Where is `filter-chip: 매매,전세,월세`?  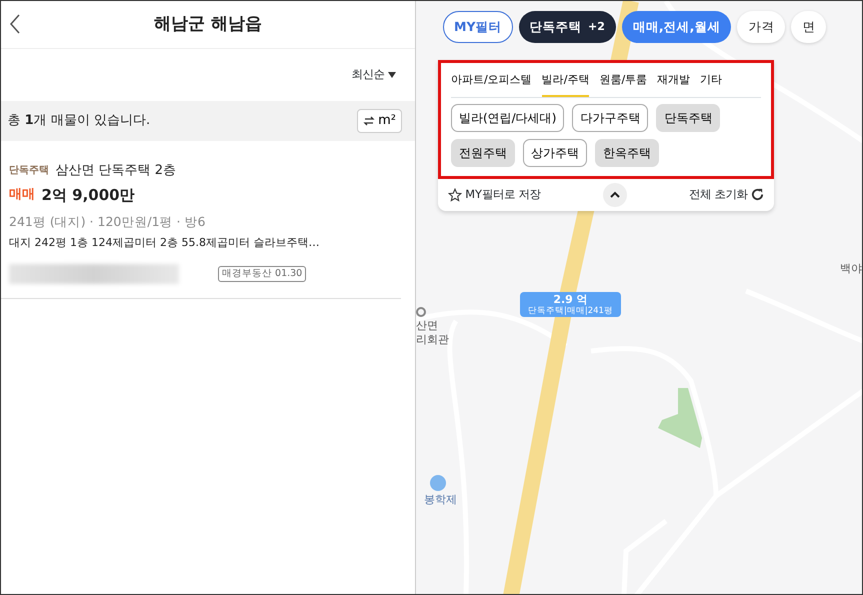 filter-chip: 매매,전세,월세 is located at coordinates (677, 27).